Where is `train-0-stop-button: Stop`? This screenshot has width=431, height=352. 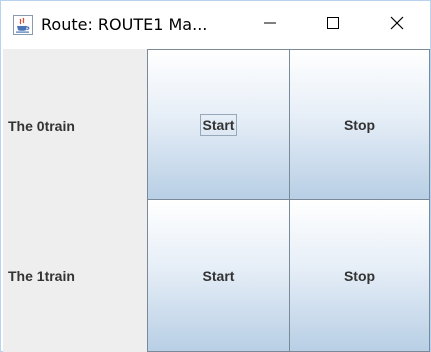
train-0-stop-button: Stop is located at coordinates (359, 124).